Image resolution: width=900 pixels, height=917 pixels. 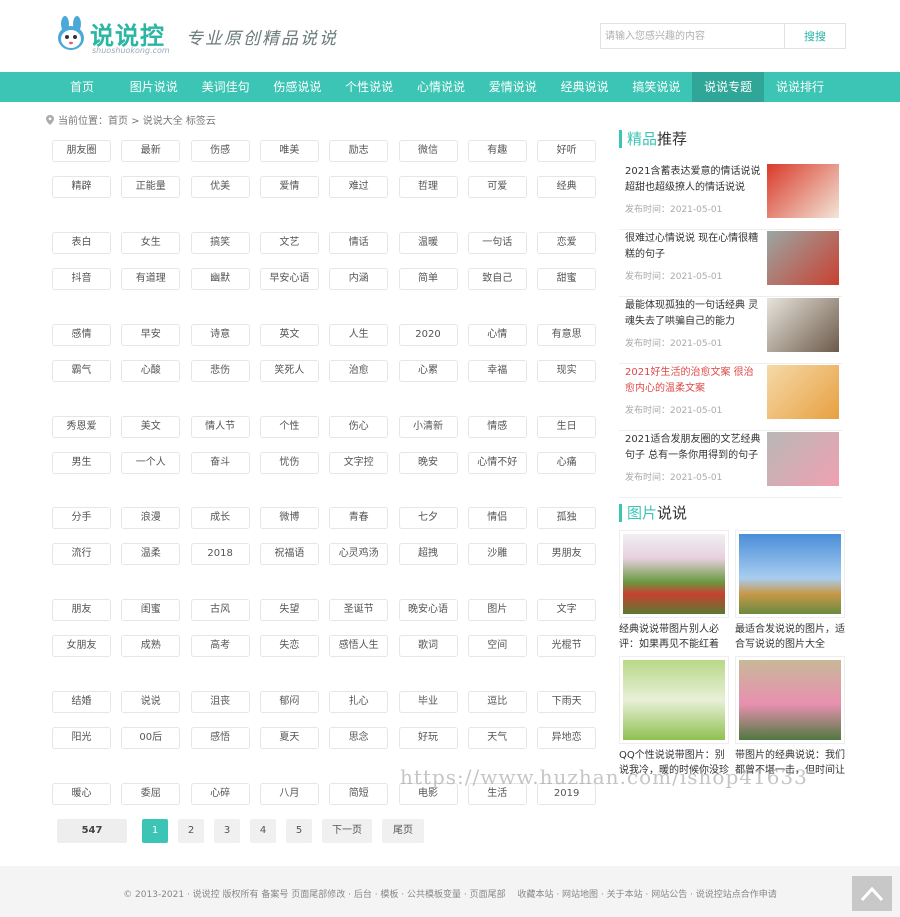 What do you see at coordinates (151, 702) in the screenshot?
I see `tag-link: 说说` at bounding box center [151, 702].